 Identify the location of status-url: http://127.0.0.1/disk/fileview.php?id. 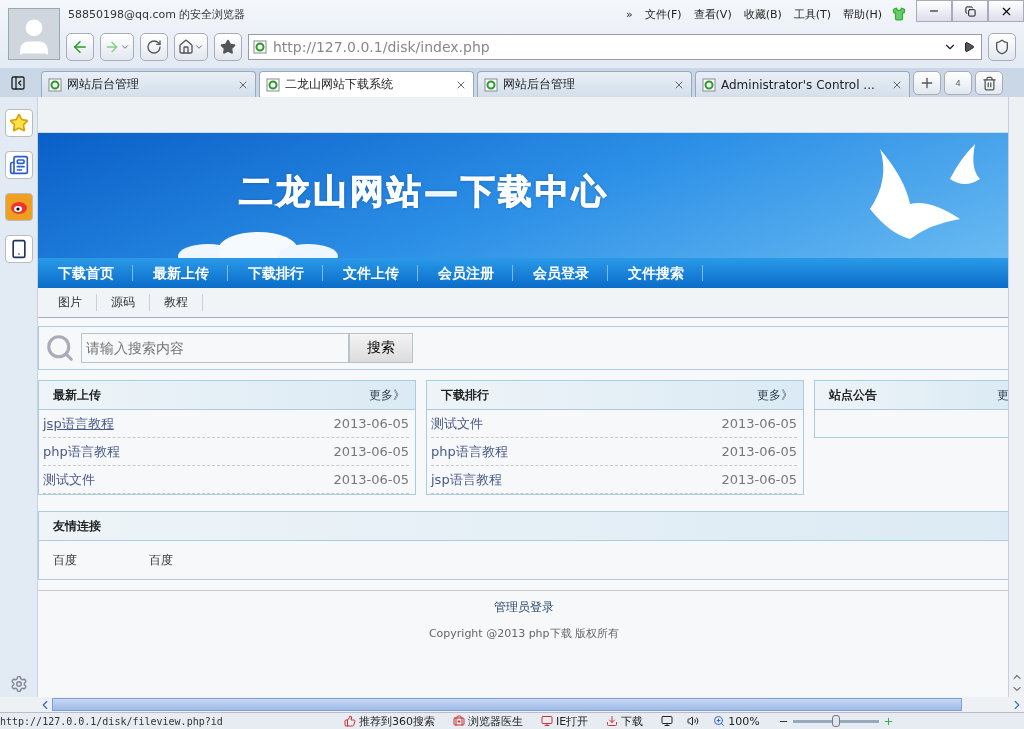
(112, 721).